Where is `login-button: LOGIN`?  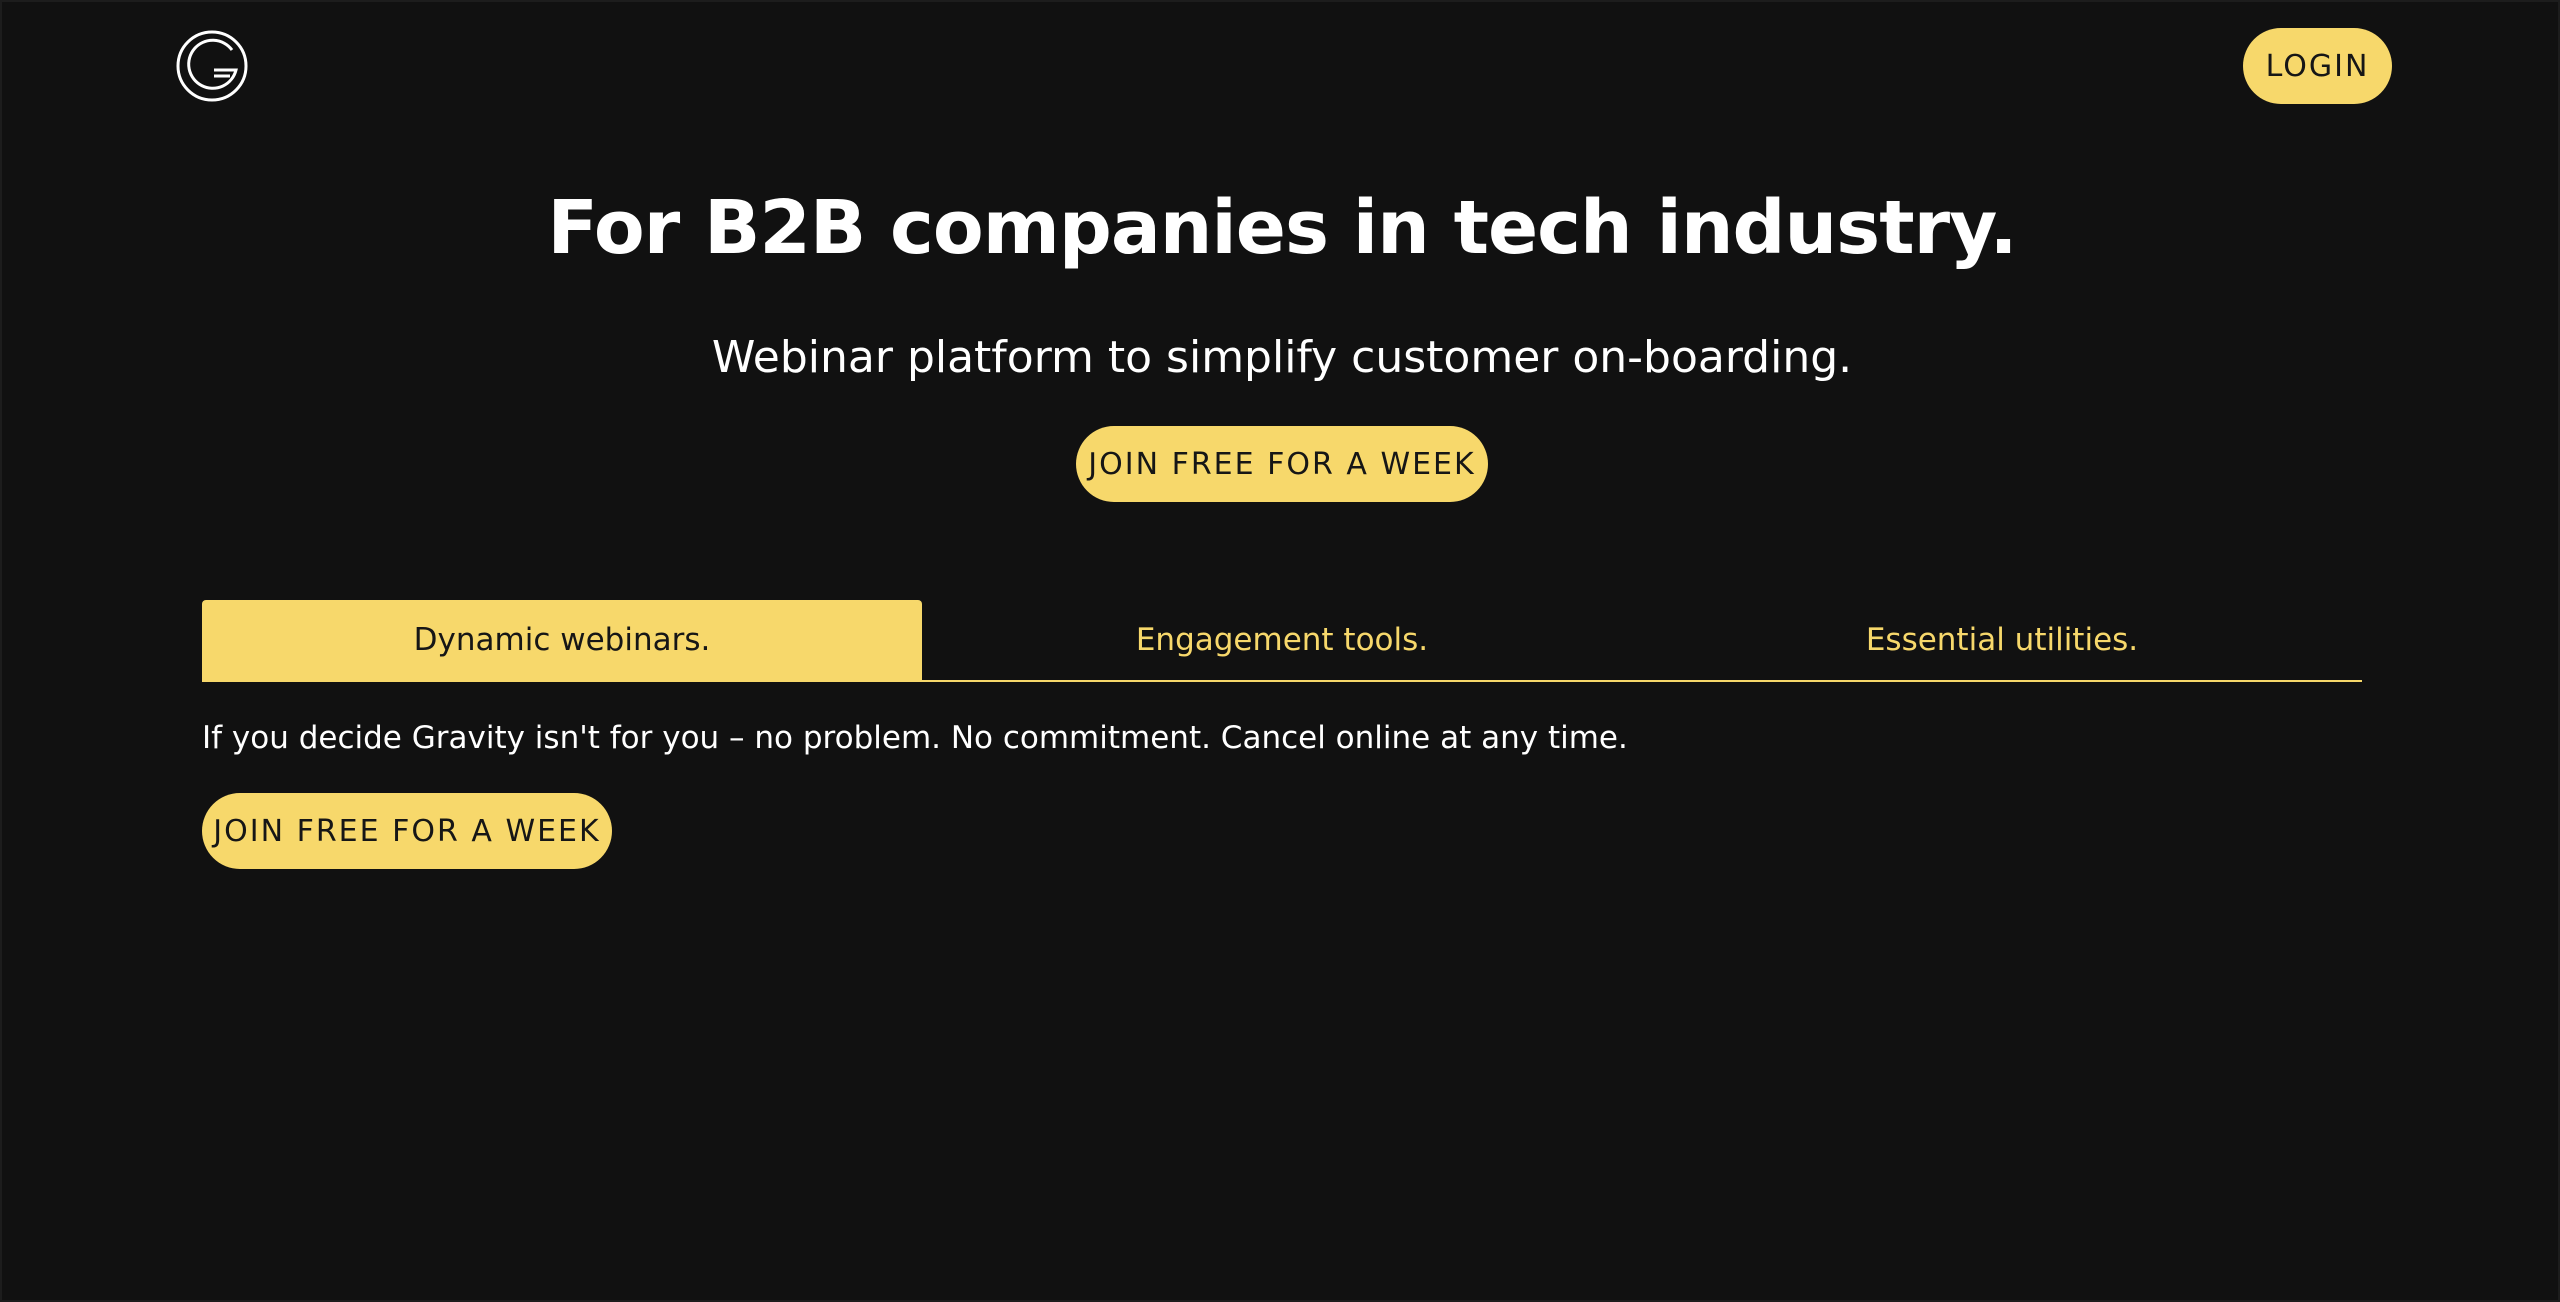
login-button: LOGIN is located at coordinates (2317, 66).